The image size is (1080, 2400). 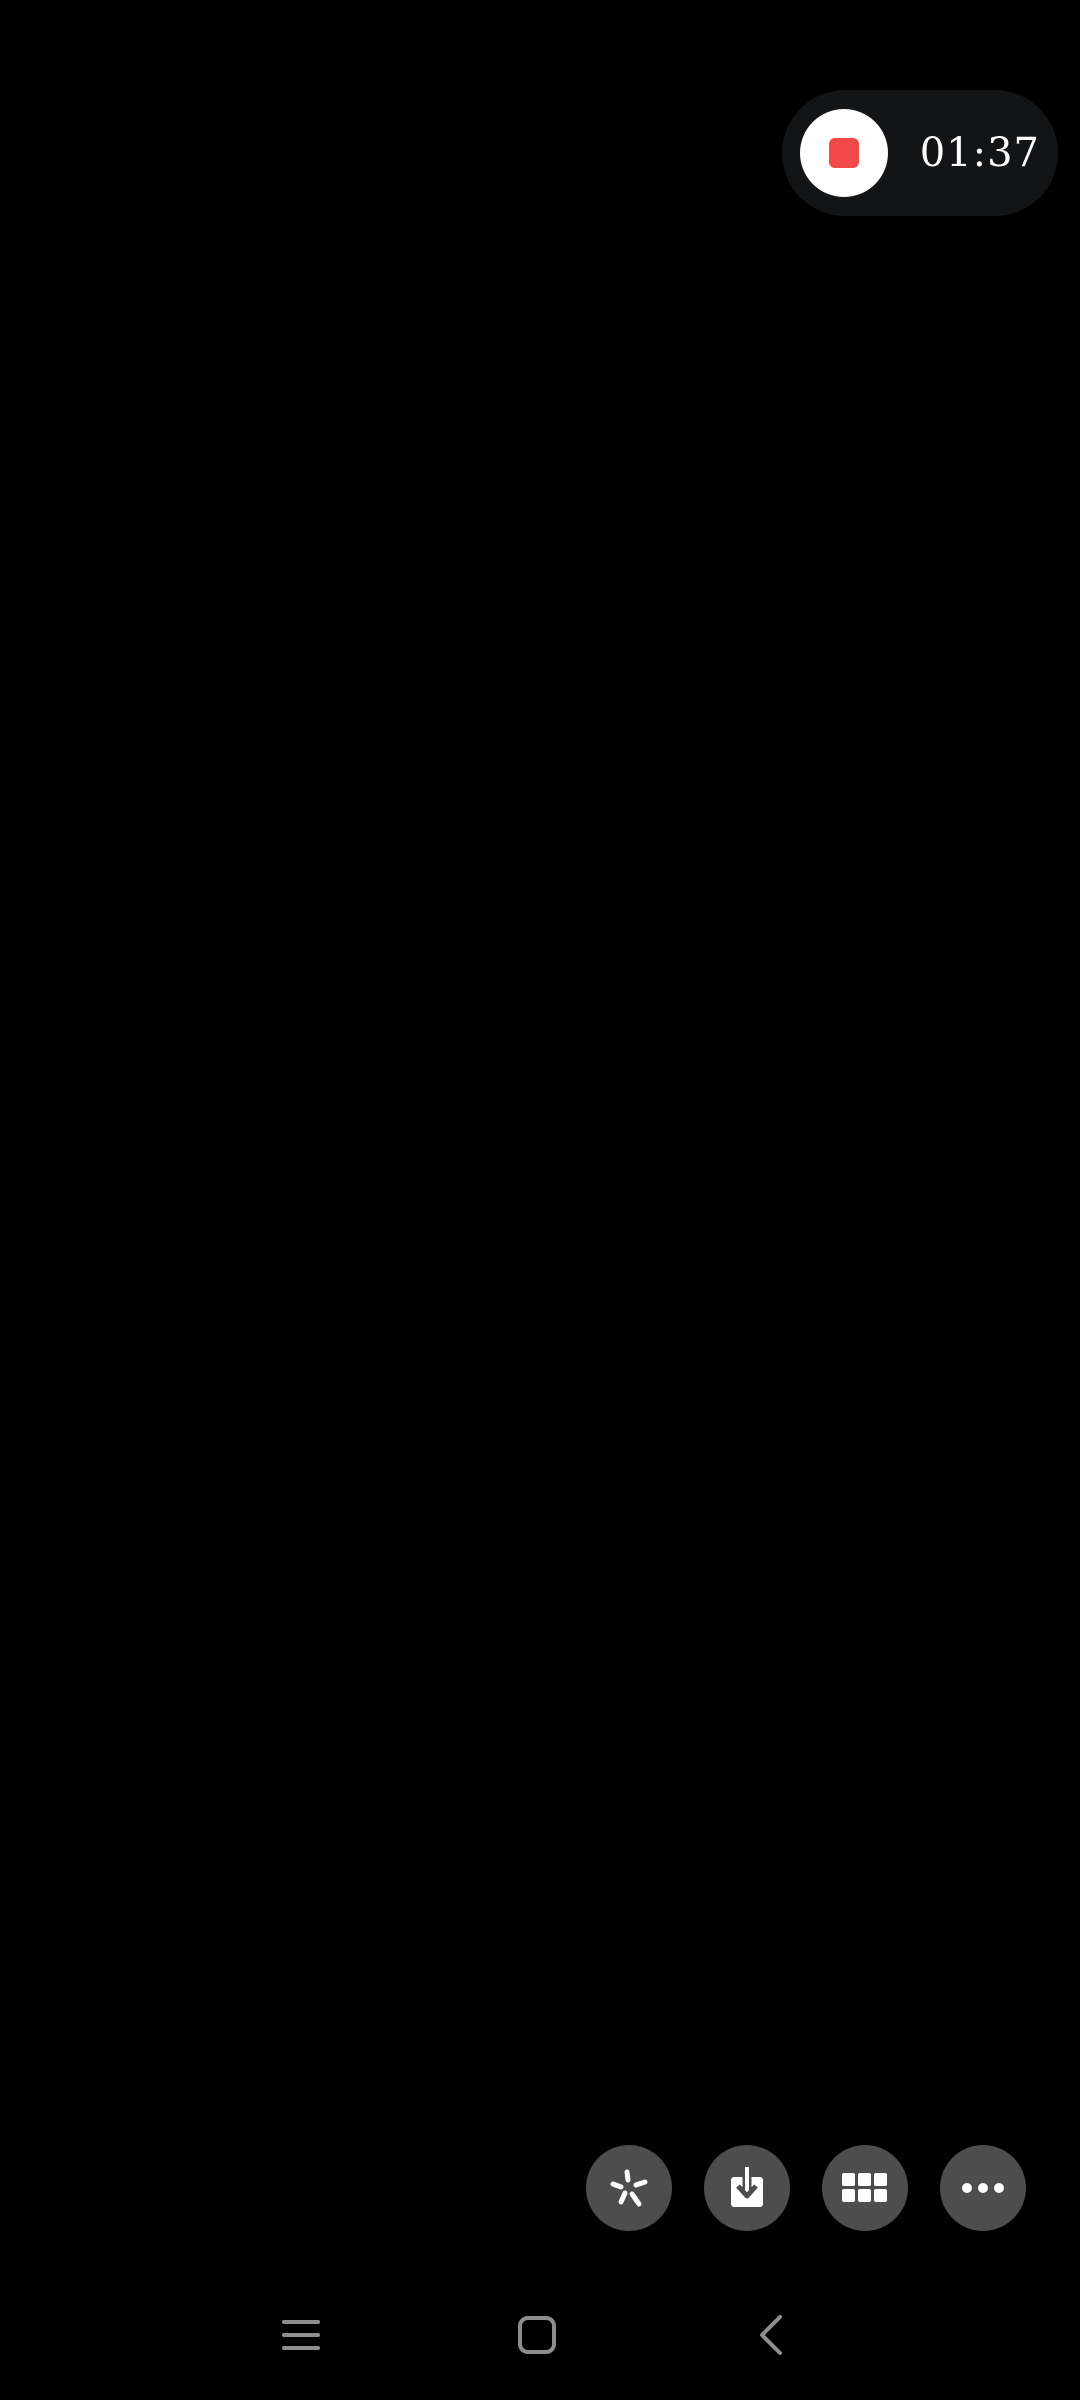 What do you see at coordinates (540, 2188) in the screenshot?
I see `floating-toolbar` at bounding box center [540, 2188].